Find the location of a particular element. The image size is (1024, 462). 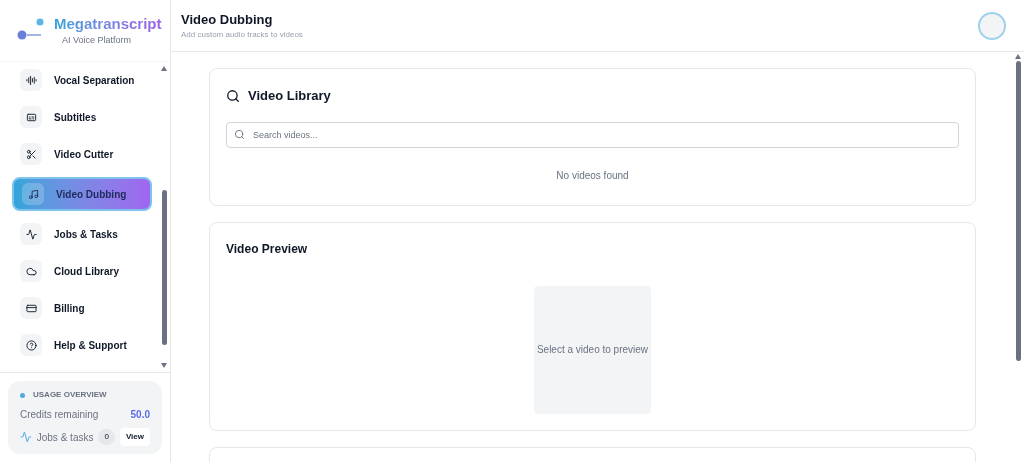

nav-item: Cloud Library is located at coordinates (82, 271).